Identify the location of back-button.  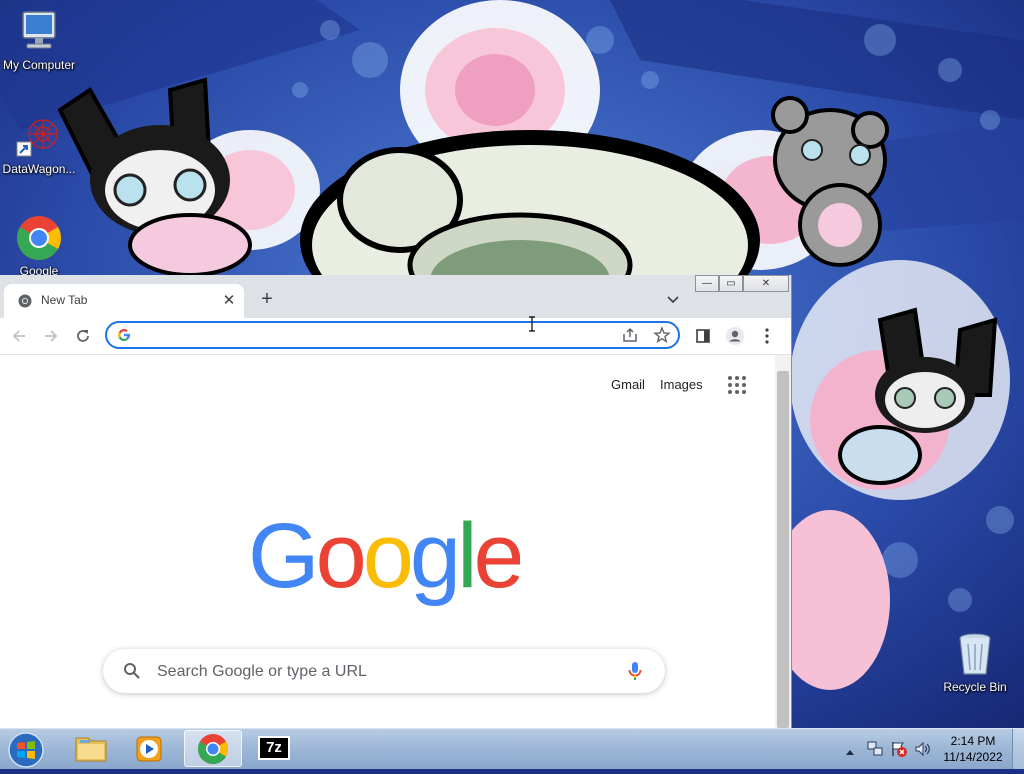
(19, 336).